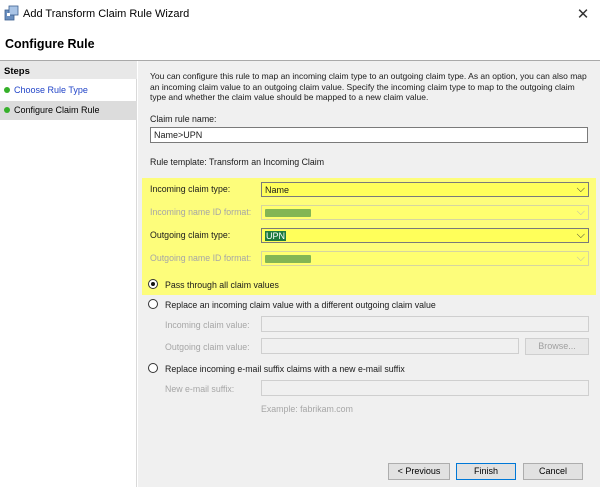  Describe the element at coordinates (153, 304) in the screenshot. I see `replace-value-radio` at that location.